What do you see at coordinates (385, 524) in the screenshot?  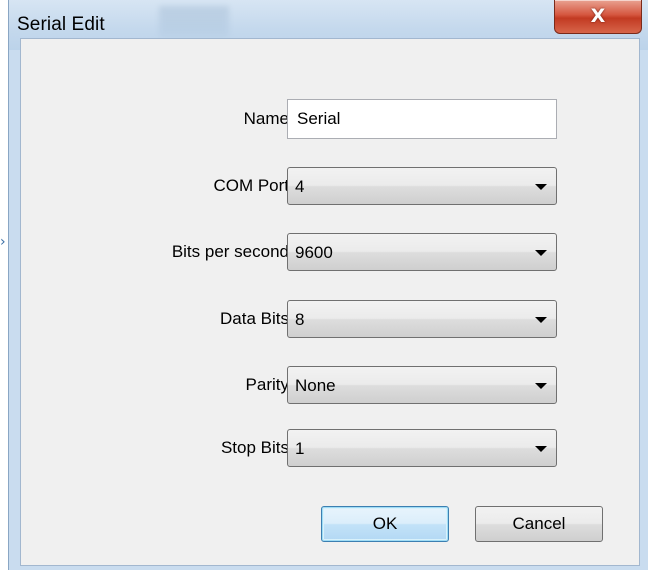 I see `ok-button: OK` at bounding box center [385, 524].